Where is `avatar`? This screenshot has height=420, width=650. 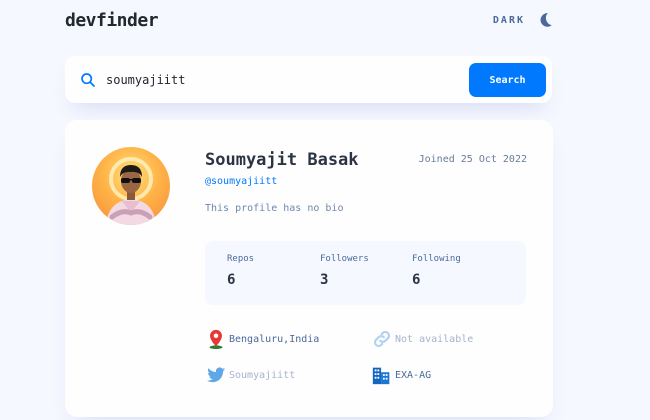 avatar is located at coordinates (131, 186).